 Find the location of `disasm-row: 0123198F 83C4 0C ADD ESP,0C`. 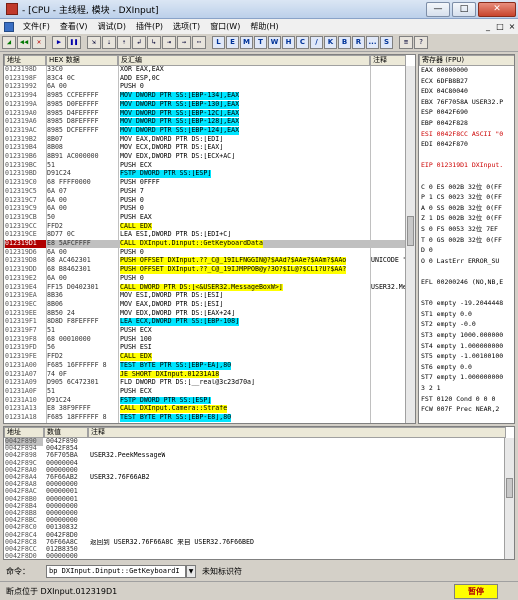

disasm-row: 0123198F 83C4 0C ADD ESP,0C is located at coordinates (205, 79).